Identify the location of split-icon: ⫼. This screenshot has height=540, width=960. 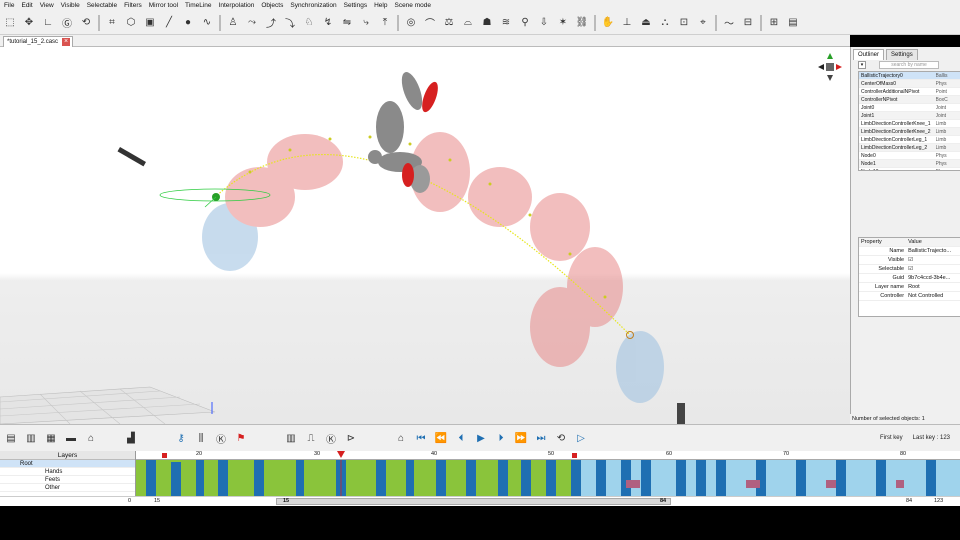
(201, 438).